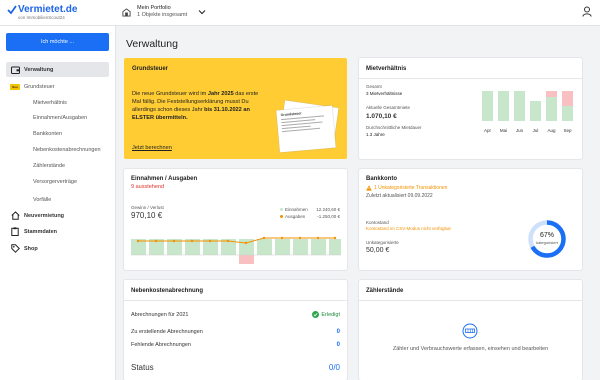  What do you see at coordinates (374, 86) in the screenshot?
I see `gesamt-label: Gesamt` at bounding box center [374, 86].